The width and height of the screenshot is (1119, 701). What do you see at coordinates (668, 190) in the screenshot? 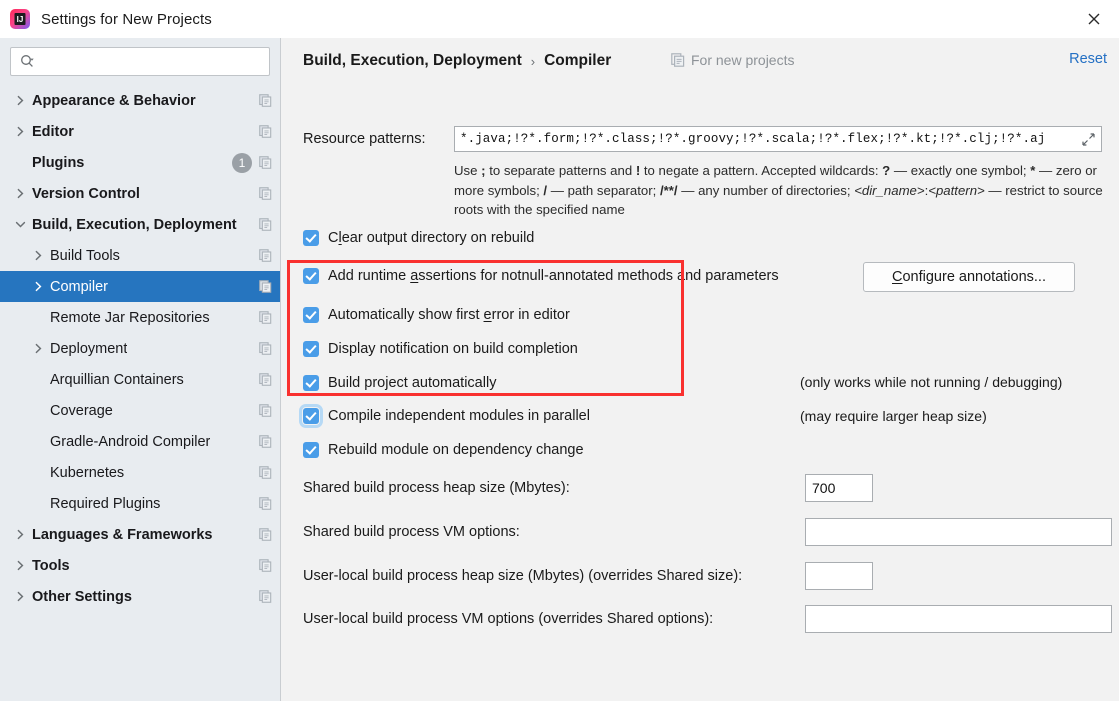
I see `hint-globstar: /**/` at bounding box center [668, 190].